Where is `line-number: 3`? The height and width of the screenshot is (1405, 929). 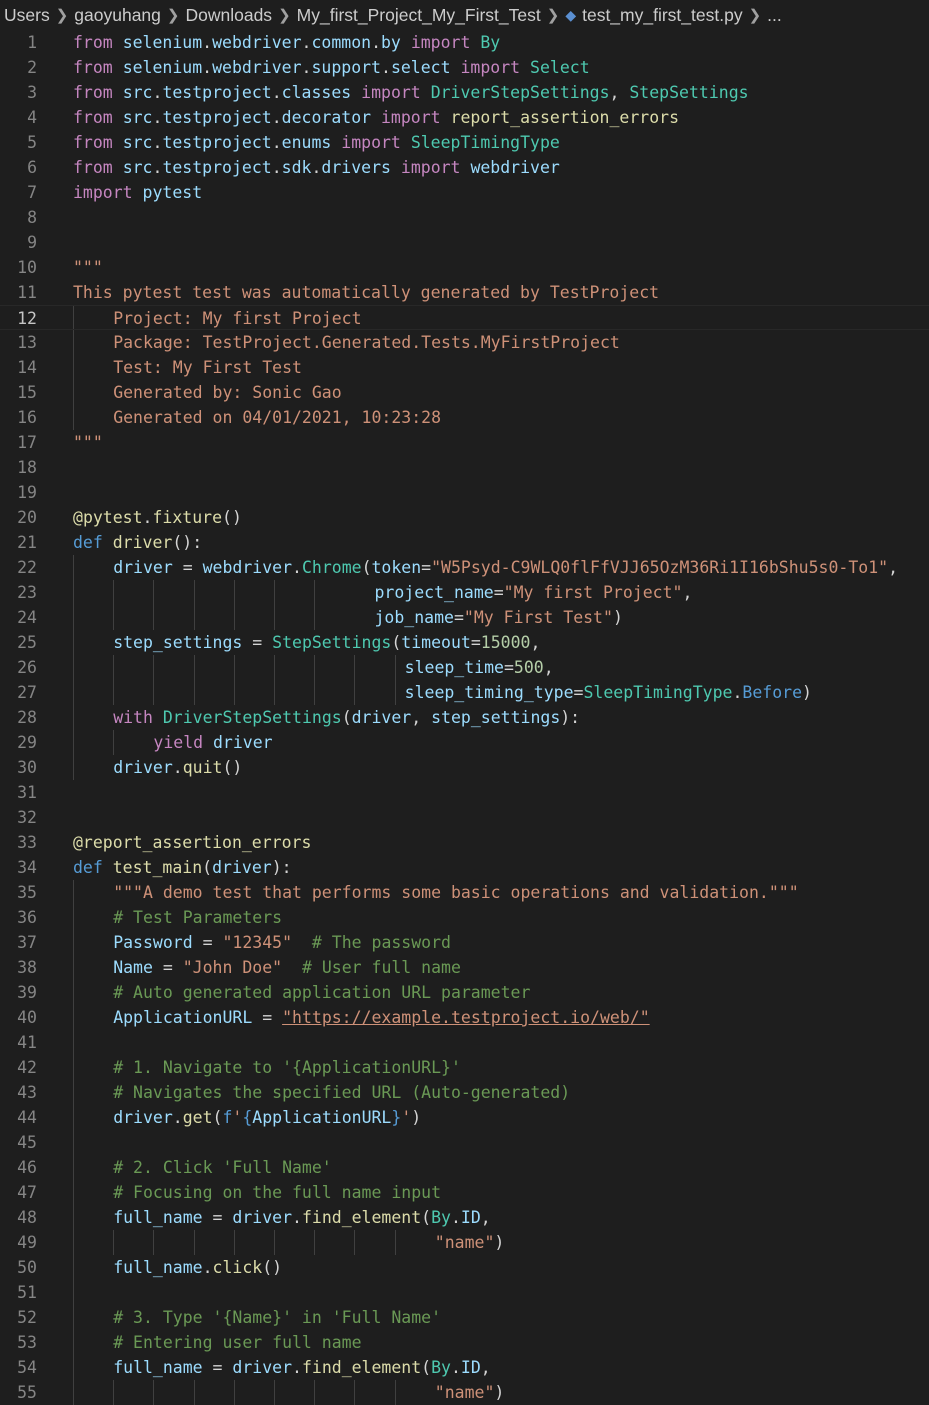
line-number: 3 is located at coordinates (18, 92).